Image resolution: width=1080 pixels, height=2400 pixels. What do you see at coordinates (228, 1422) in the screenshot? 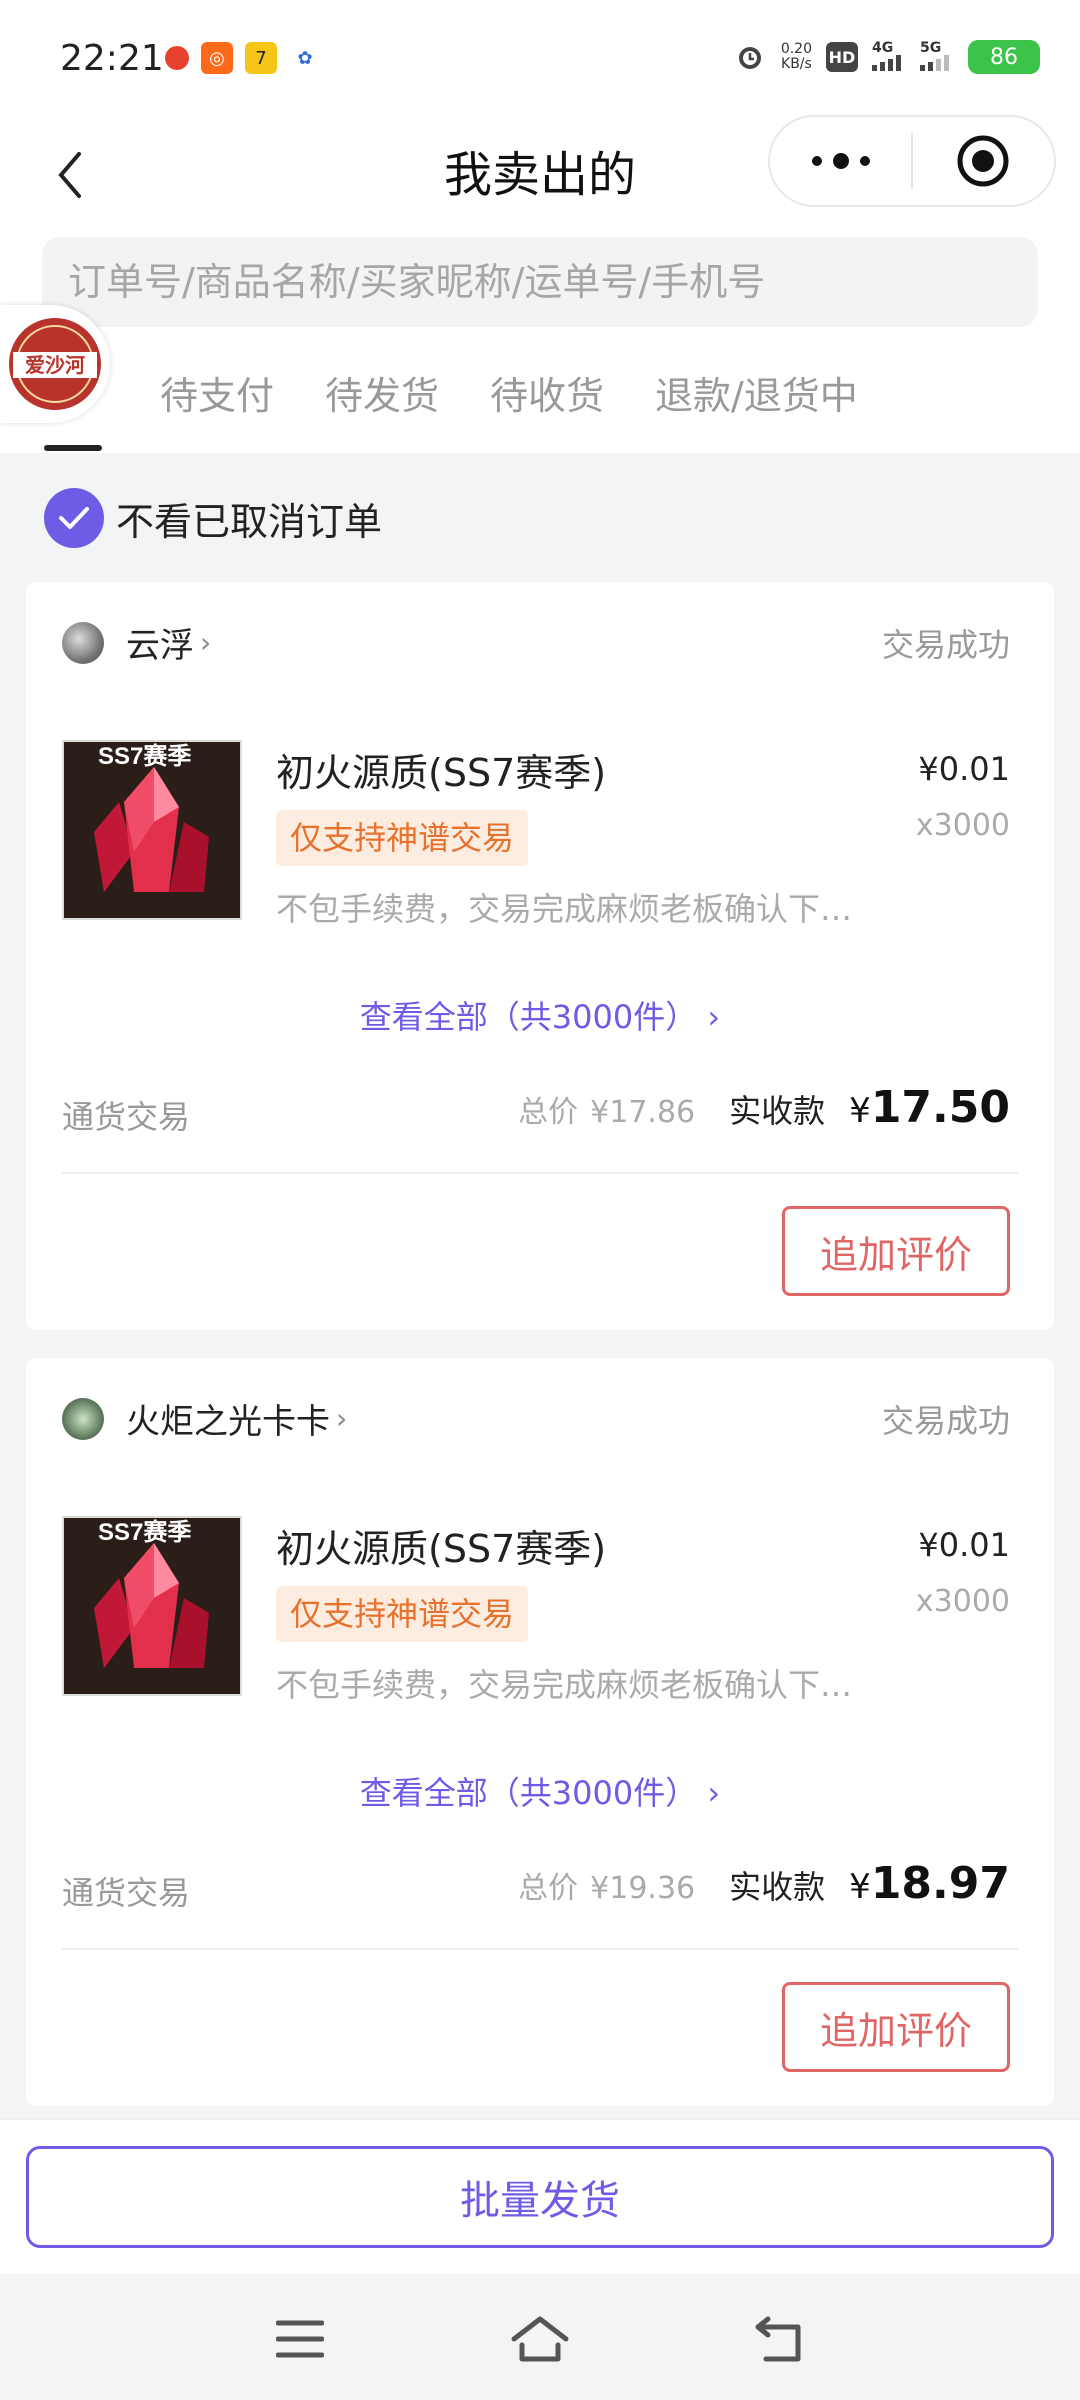
I see `buyer-name: 火炬之光卡卡` at bounding box center [228, 1422].